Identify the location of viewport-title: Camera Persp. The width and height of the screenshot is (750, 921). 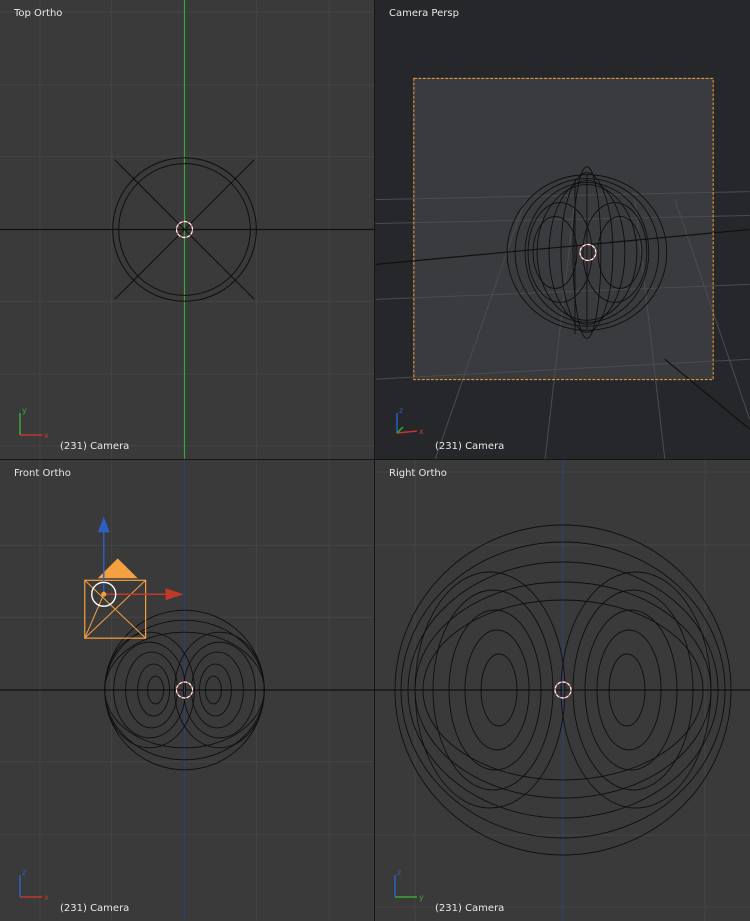
(424, 13).